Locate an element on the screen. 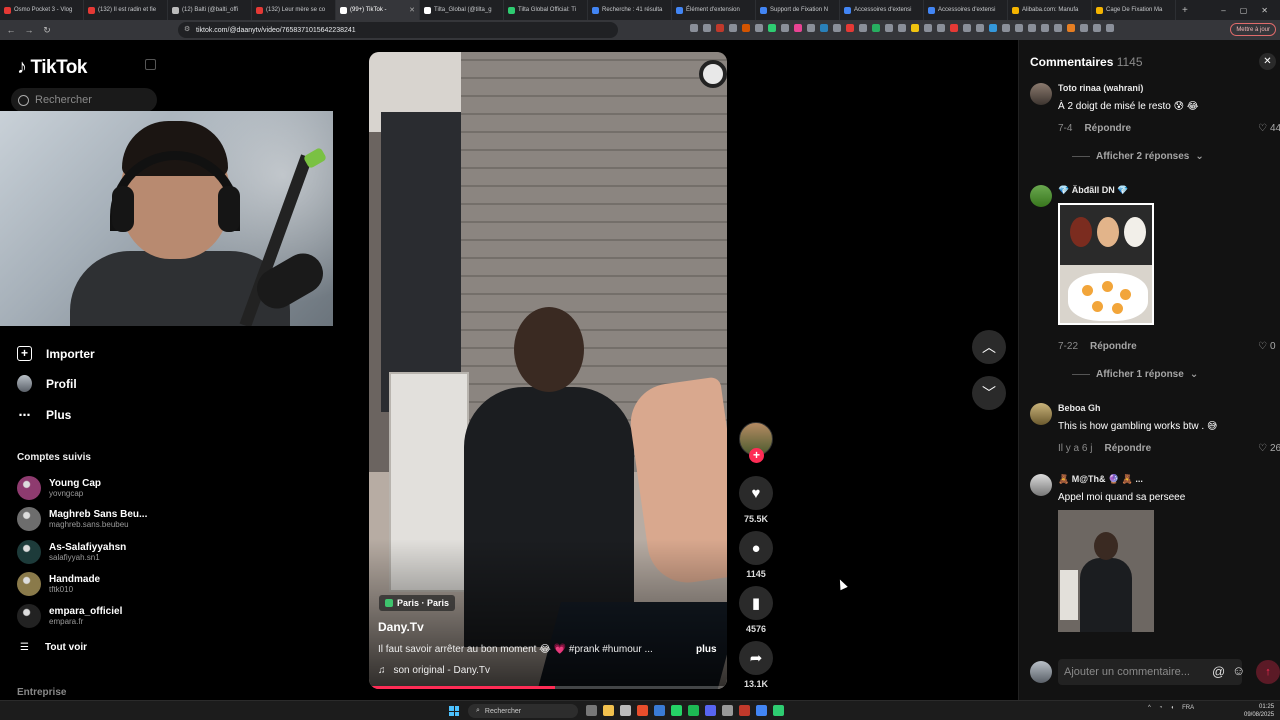  collapse-sidebar-icon is located at coordinates (150, 64).